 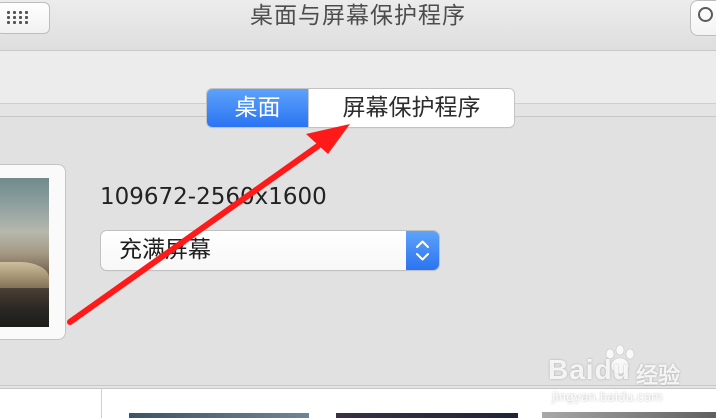 What do you see at coordinates (411, 108) in the screenshot?
I see `tab-screensaver: 屏幕保护程序` at bounding box center [411, 108].